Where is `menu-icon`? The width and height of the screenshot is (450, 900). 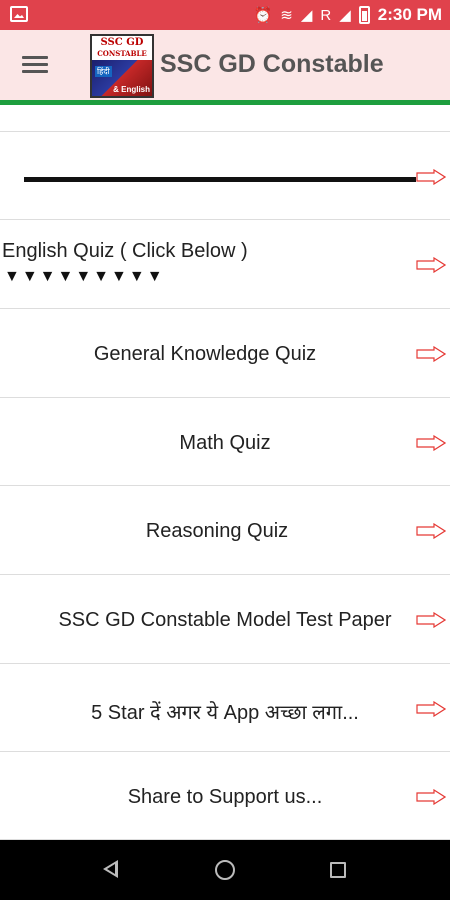 menu-icon is located at coordinates (35, 65).